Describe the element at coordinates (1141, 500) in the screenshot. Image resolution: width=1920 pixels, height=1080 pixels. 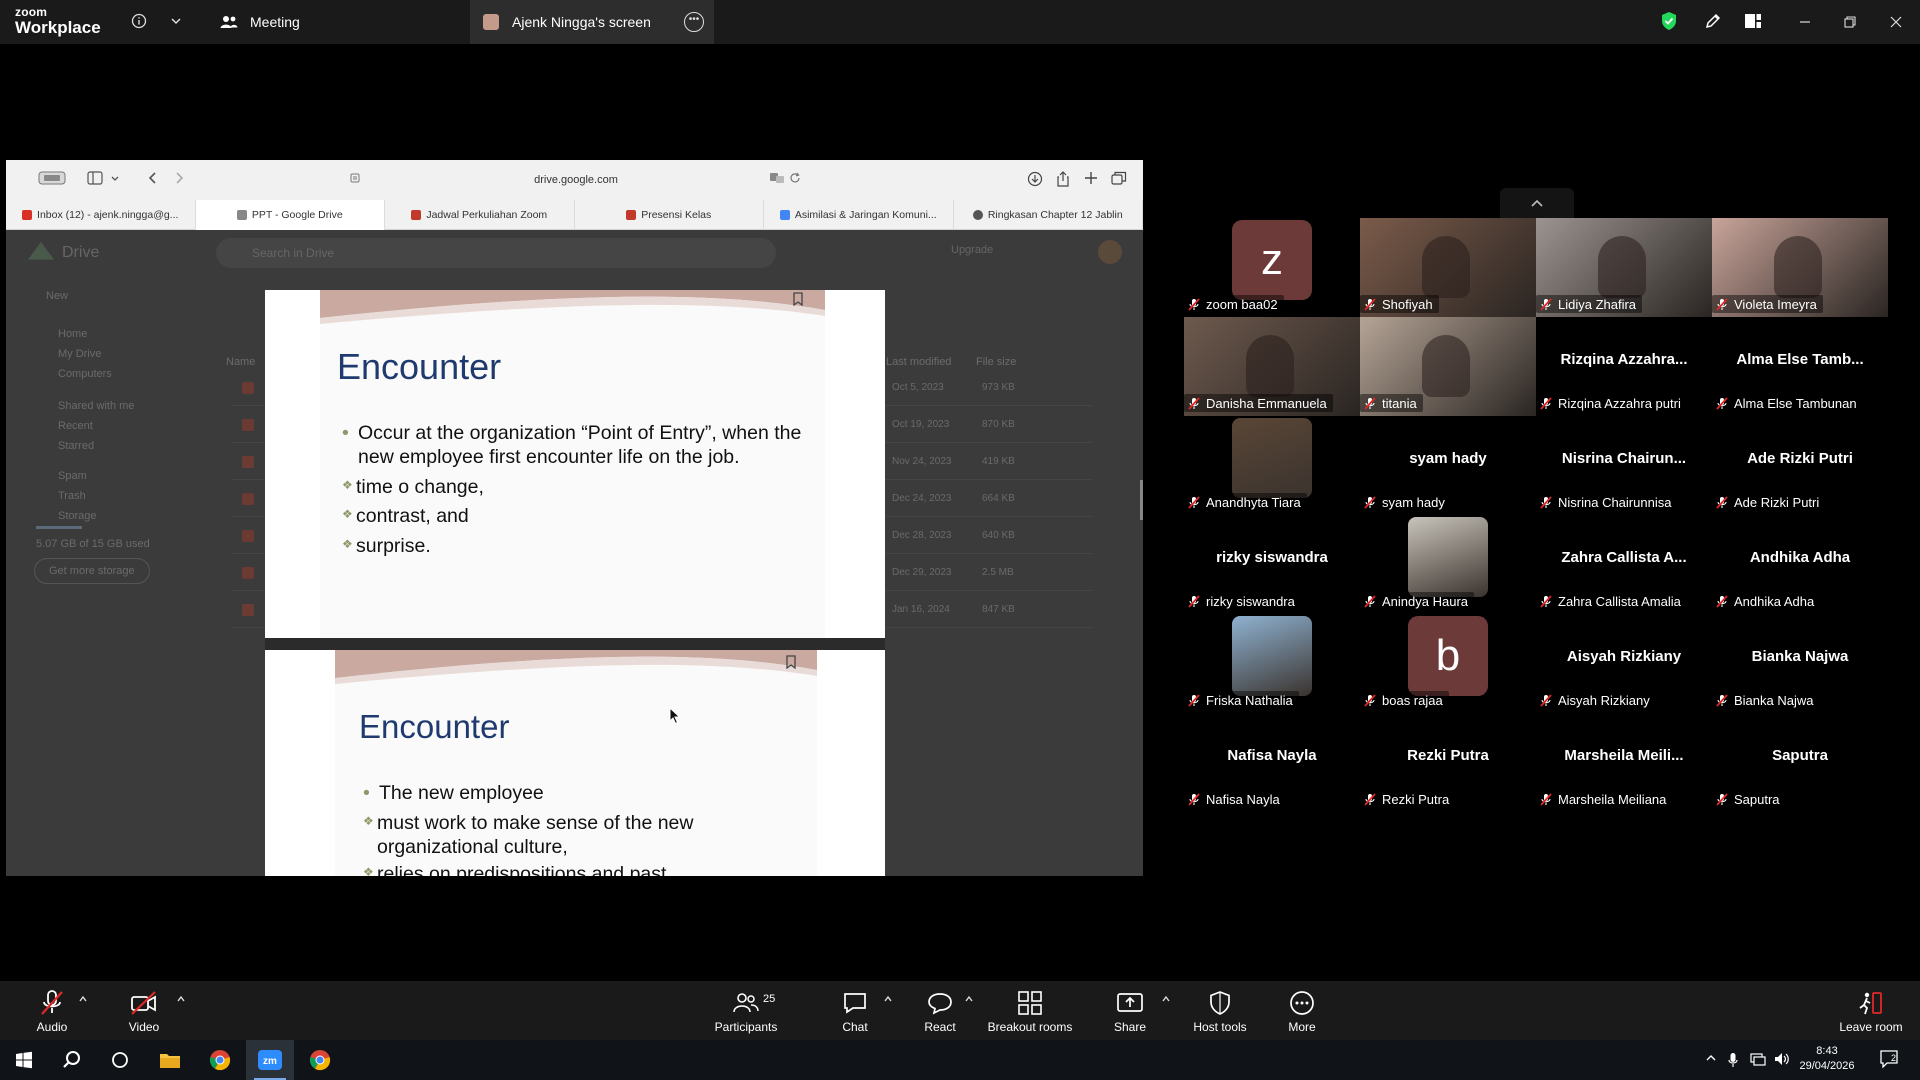
I see `scrollbar` at that location.